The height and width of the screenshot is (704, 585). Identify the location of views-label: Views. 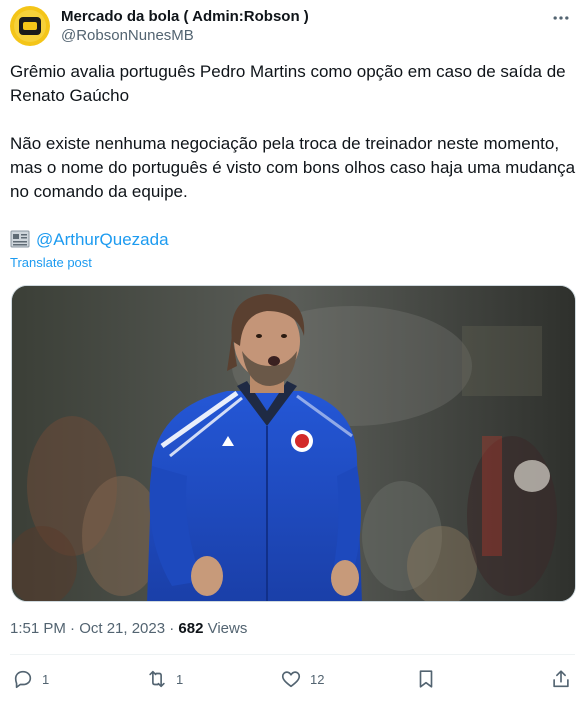
(225, 628).